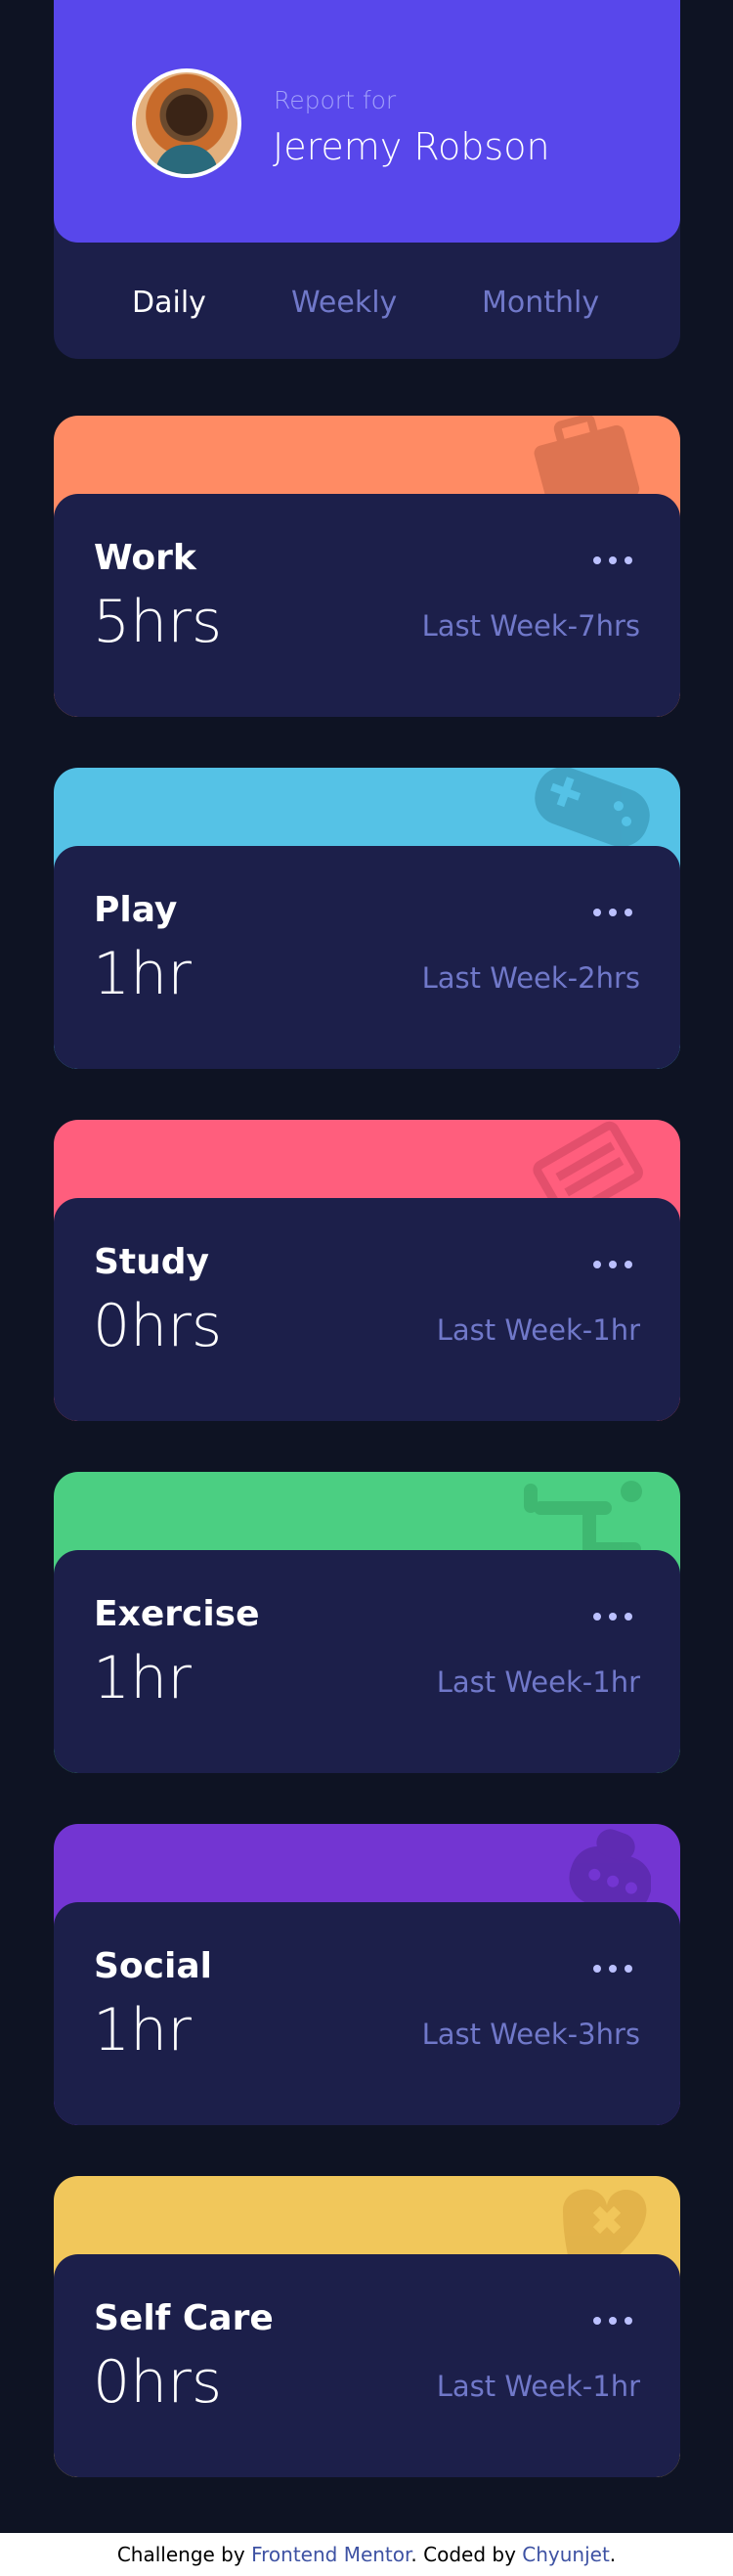 The height and width of the screenshot is (2576, 733). I want to click on card-title: Self Care, so click(184, 2318).